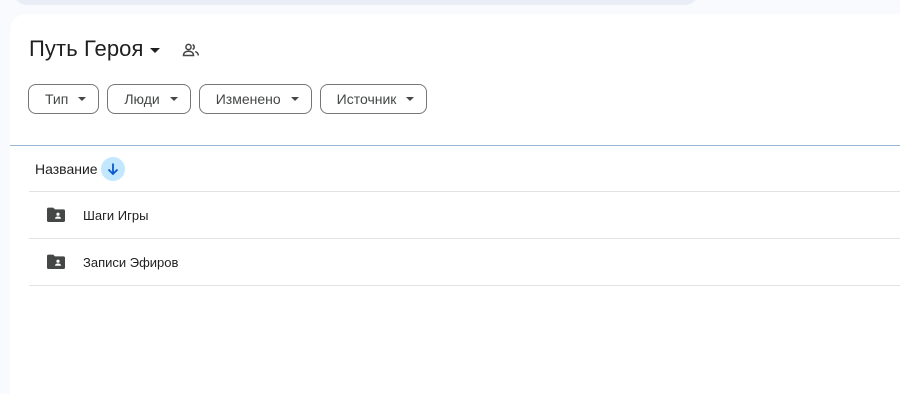  I want to click on sort-direction-button, so click(112, 169).